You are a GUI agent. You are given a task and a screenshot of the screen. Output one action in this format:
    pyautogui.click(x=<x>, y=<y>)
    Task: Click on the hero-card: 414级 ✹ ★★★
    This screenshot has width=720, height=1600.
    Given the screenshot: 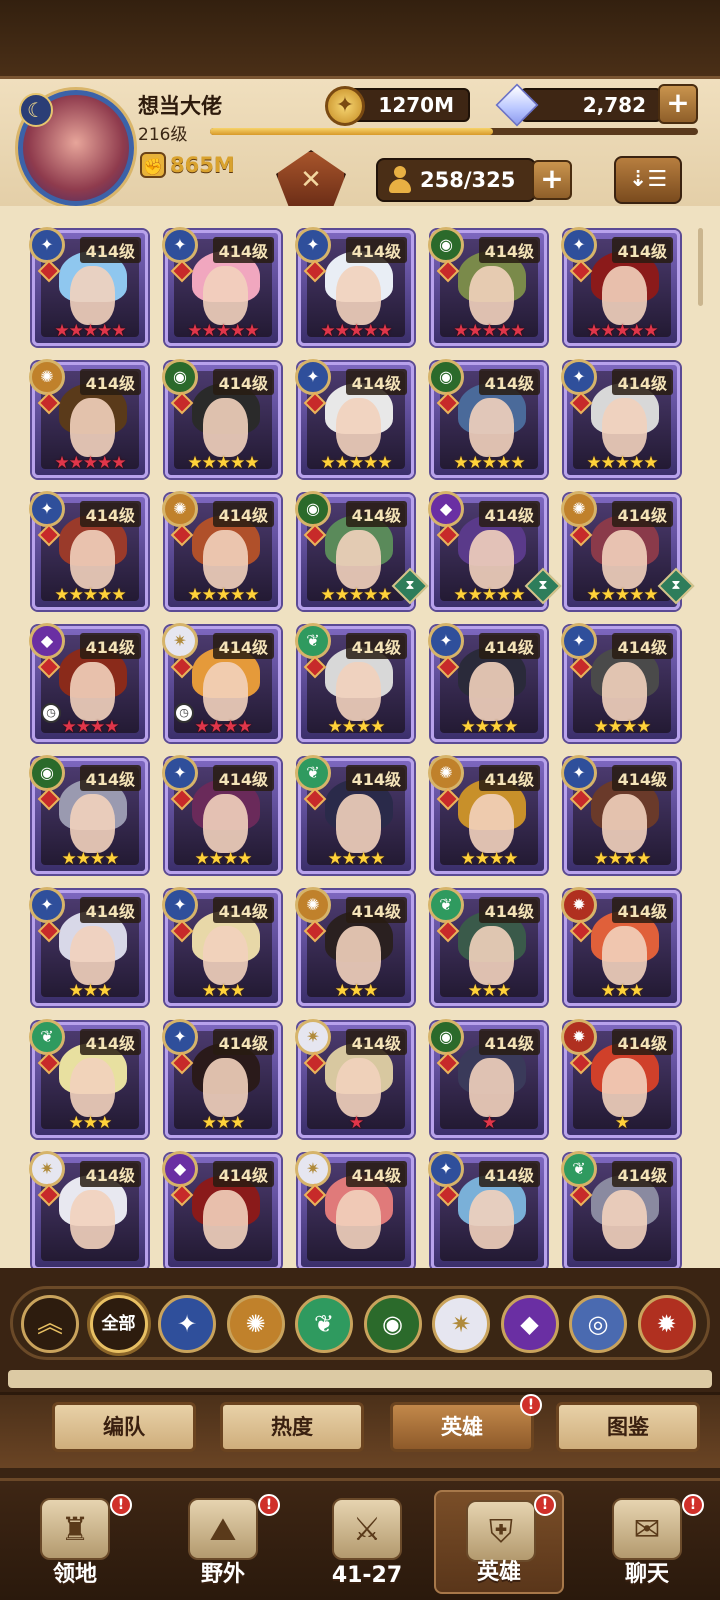 What is the action you would take?
    pyautogui.click(x=620, y=946)
    